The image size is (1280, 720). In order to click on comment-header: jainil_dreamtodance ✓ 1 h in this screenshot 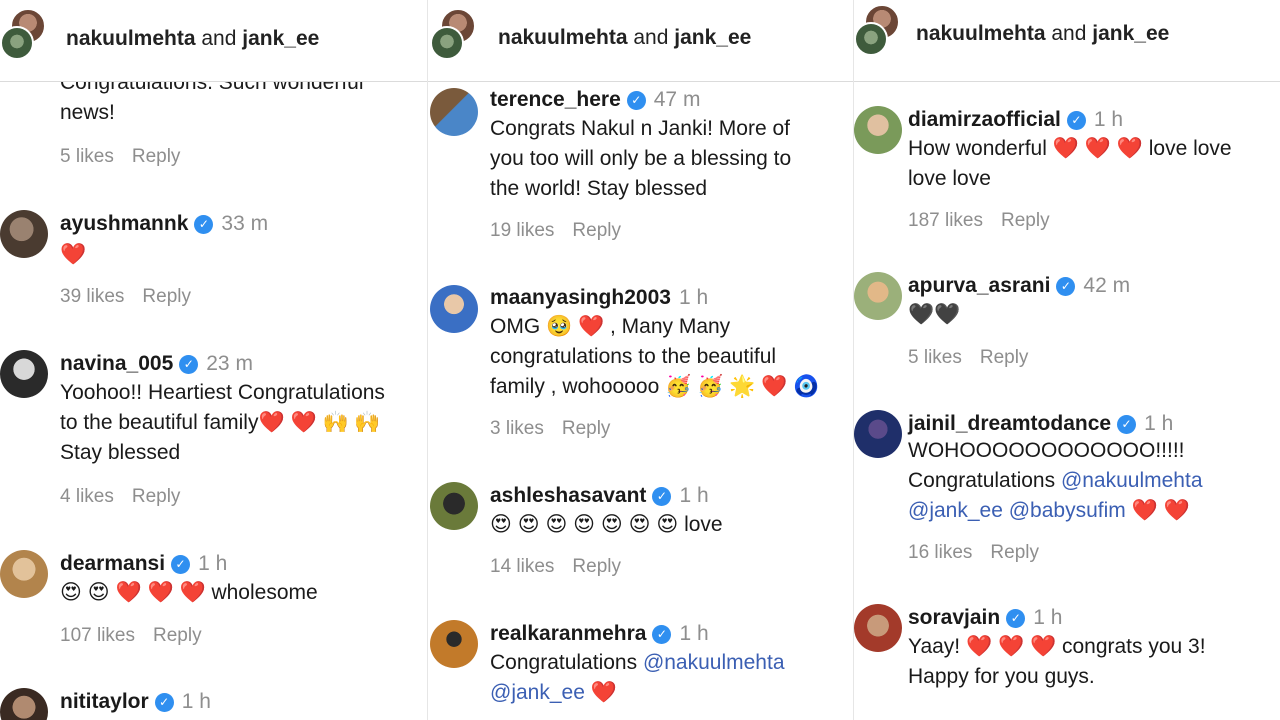, I will do `click(1040, 424)`.